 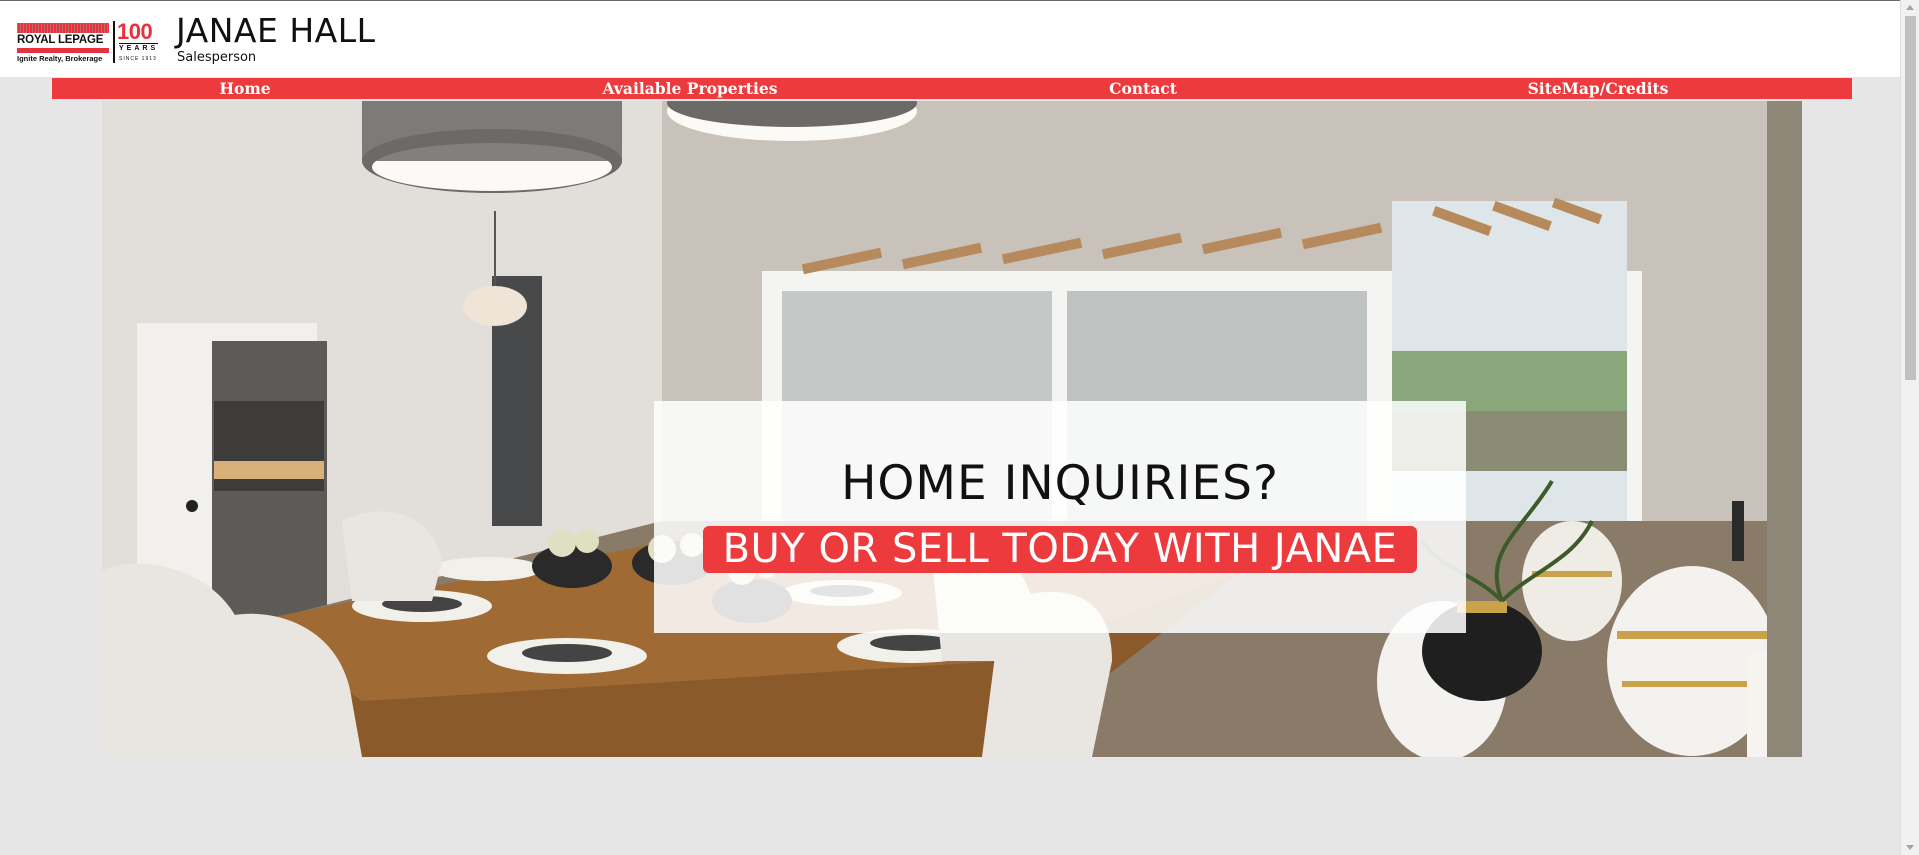 I want to click on anniversary-number: 100, so click(x=135, y=31).